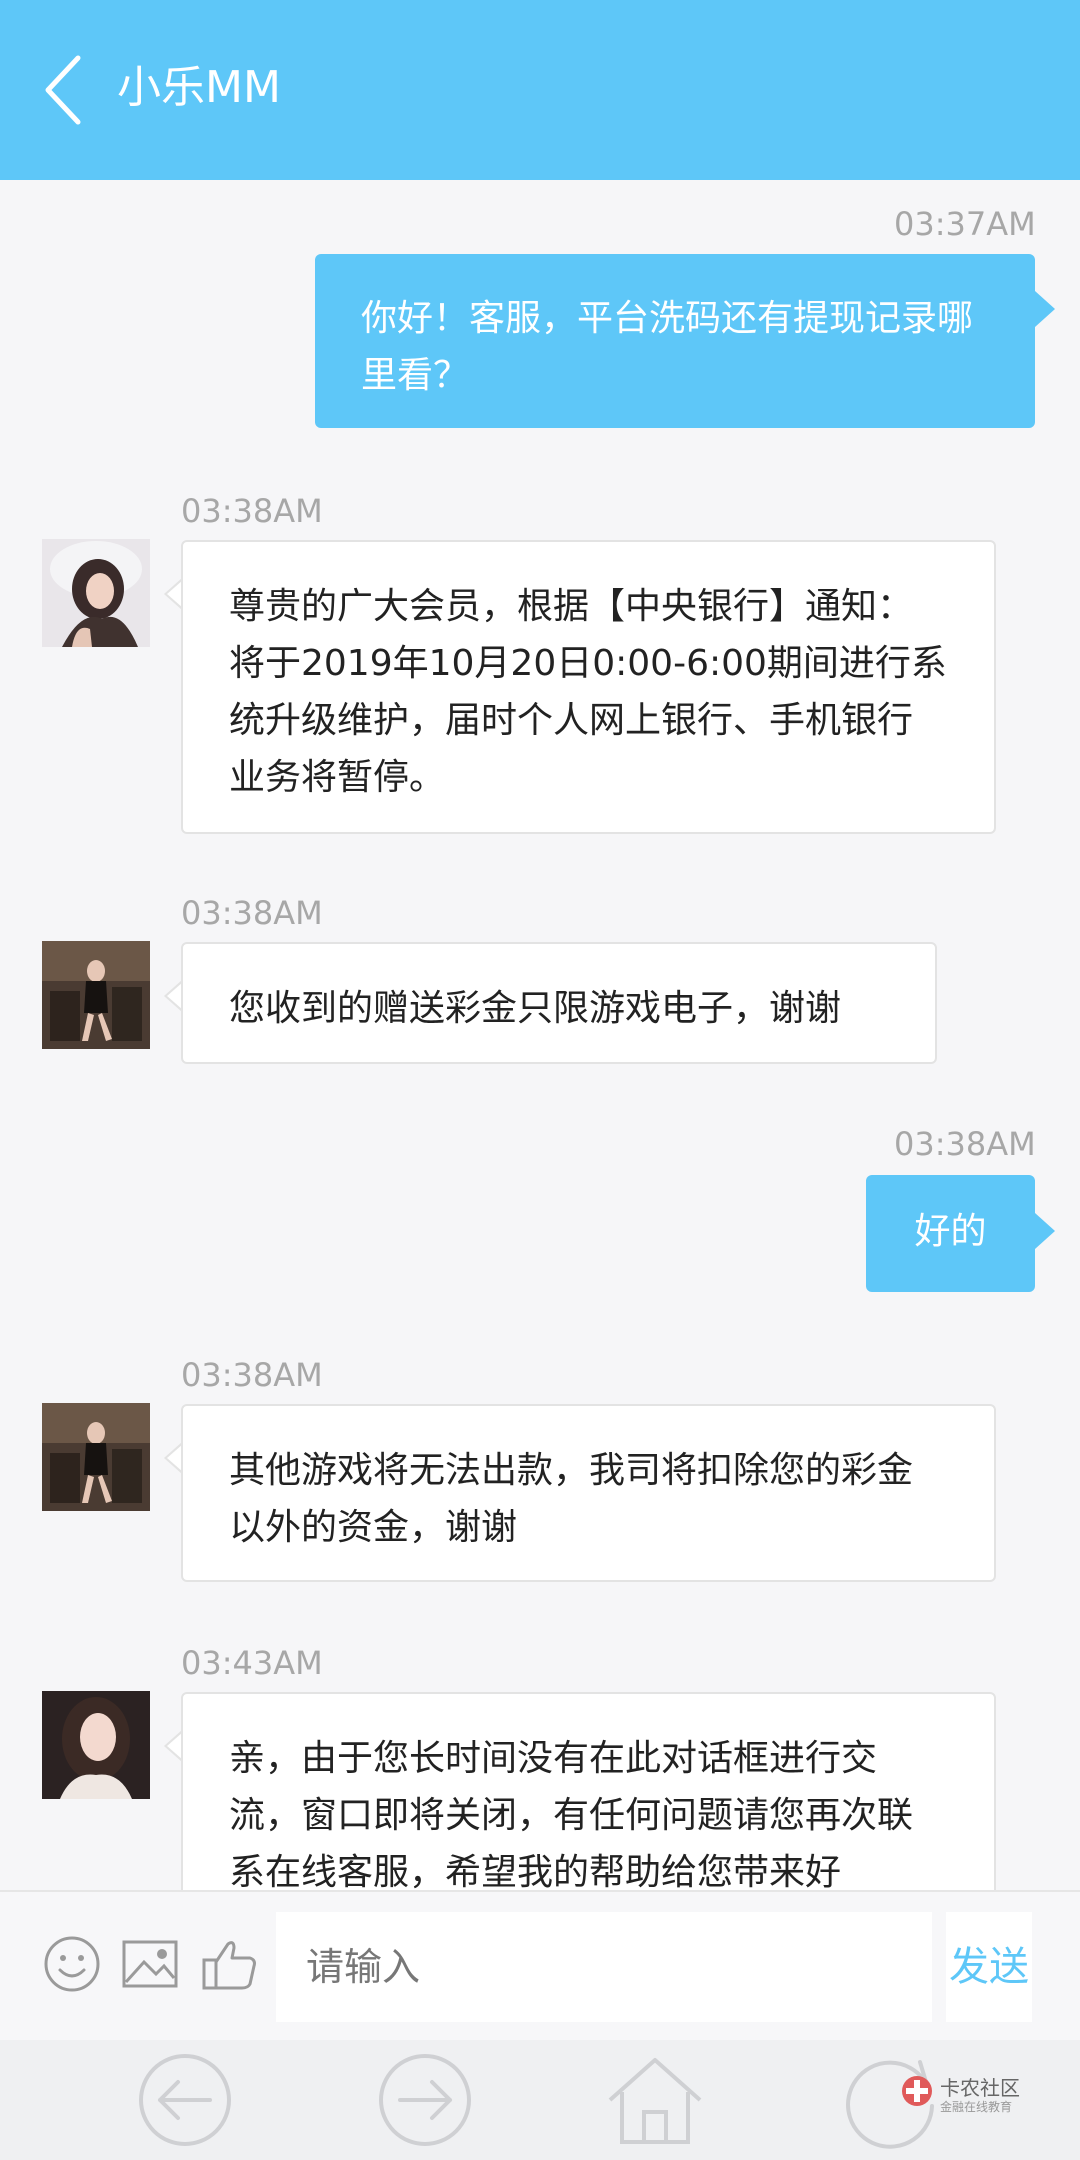 This screenshot has height=2160, width=1080. What do you see at coordinates (150, 1964) in the screenshot?
I see `image-icon` at bounding box center [150, 1964].